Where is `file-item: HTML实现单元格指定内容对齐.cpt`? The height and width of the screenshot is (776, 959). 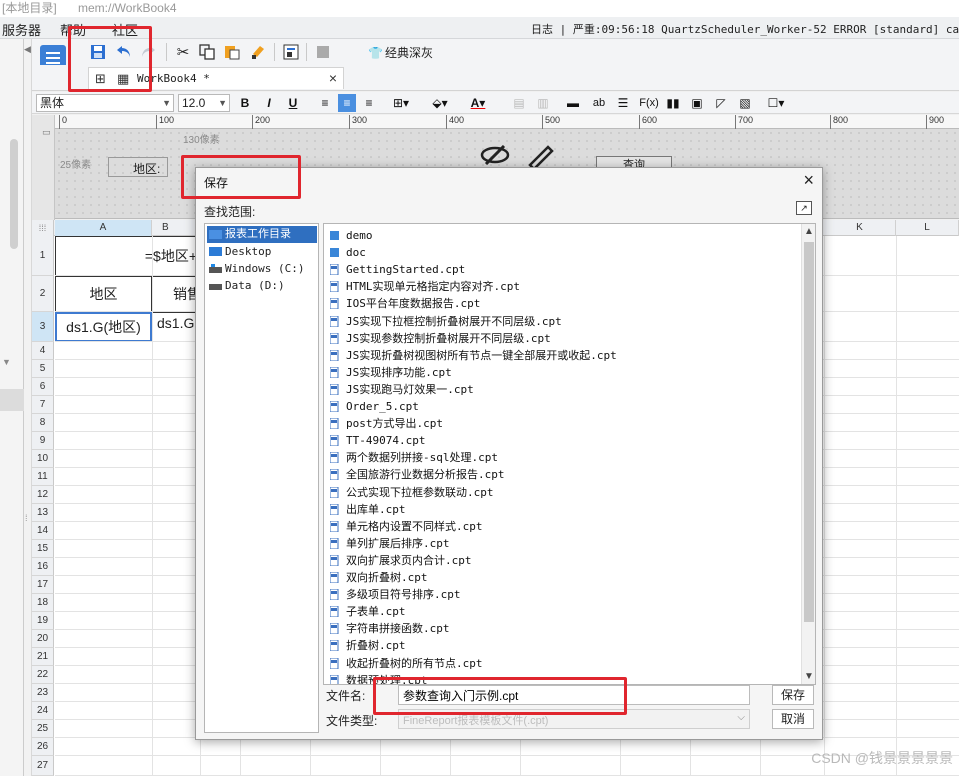
file-item: HTML实现单元格指定内容对齐.cpt is located at coordinates (424, 286).